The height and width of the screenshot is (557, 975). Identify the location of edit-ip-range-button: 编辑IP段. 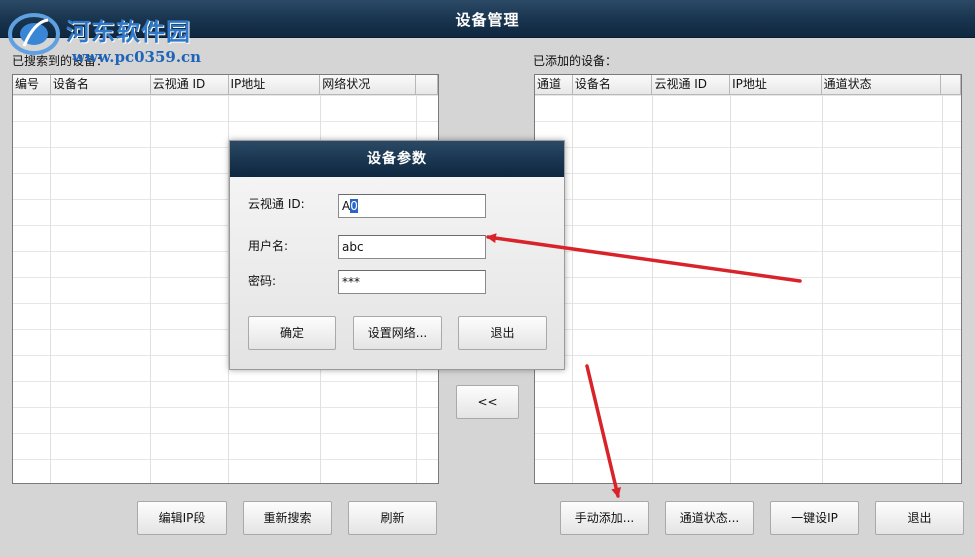
(182, 518).